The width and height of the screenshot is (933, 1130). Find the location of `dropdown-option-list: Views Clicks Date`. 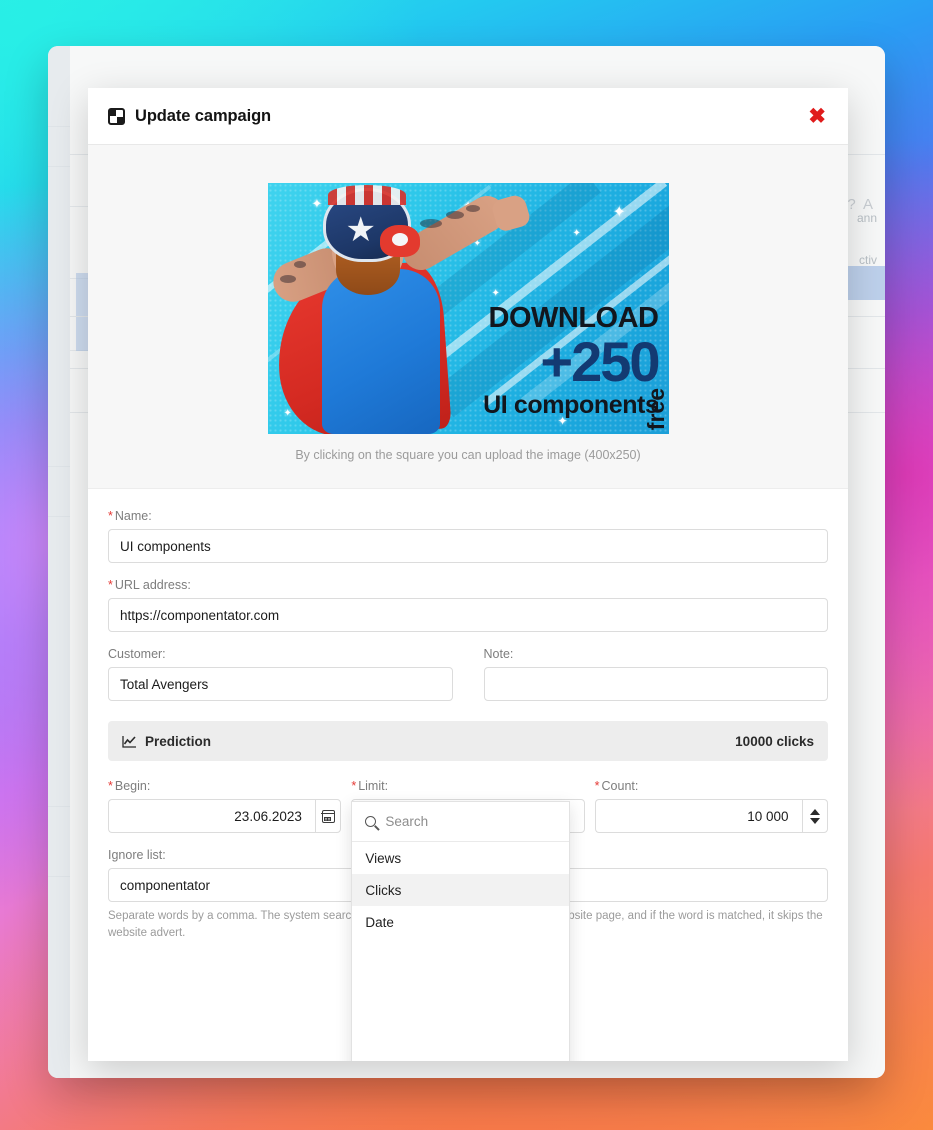

dropdown-option-list: Views Clicks Date is located at coordinates (461, 890).